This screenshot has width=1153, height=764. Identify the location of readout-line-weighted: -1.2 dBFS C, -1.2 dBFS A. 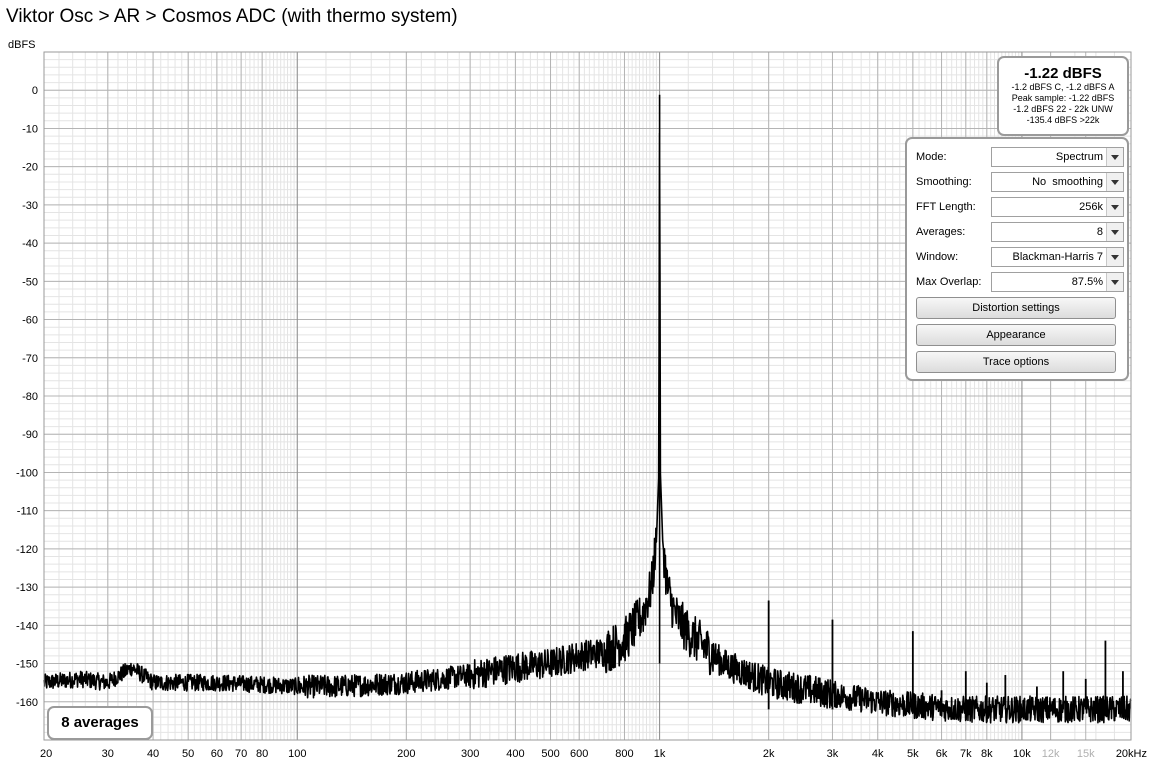
(1063, 87).